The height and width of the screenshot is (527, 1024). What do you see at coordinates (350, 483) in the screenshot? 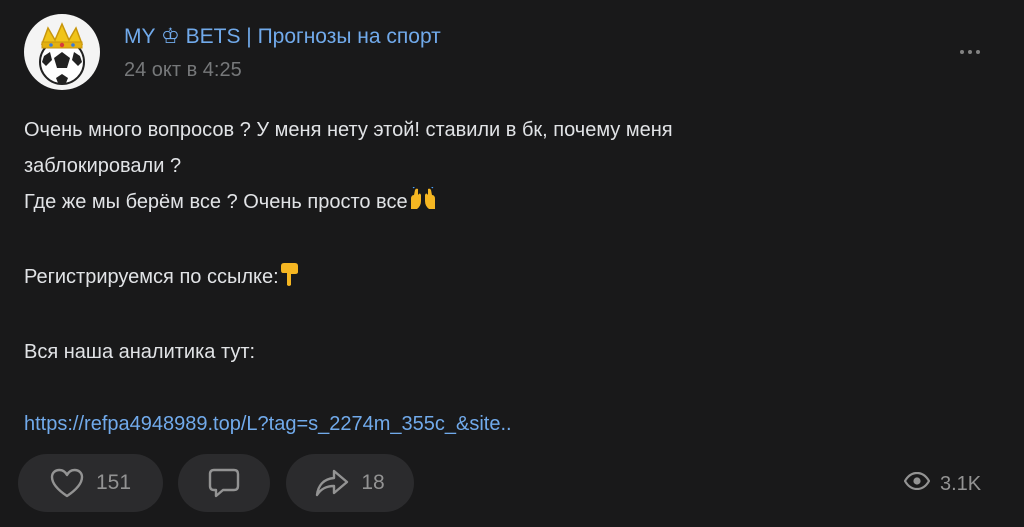
I see `share-button: 18` at bounding box center [350, 483].